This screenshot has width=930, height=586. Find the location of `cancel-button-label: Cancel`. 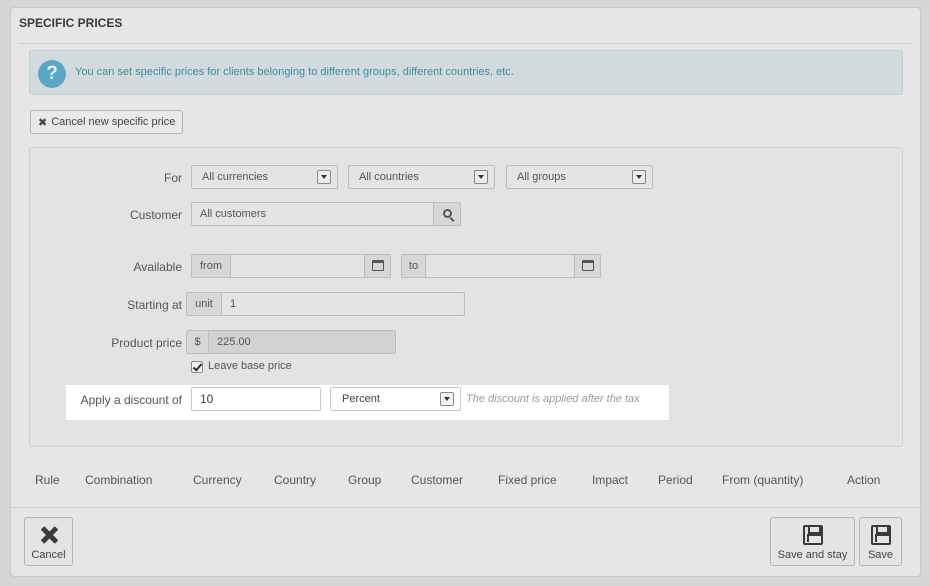

cancel-button-label: Cancel is located at coordinates (48, 555).